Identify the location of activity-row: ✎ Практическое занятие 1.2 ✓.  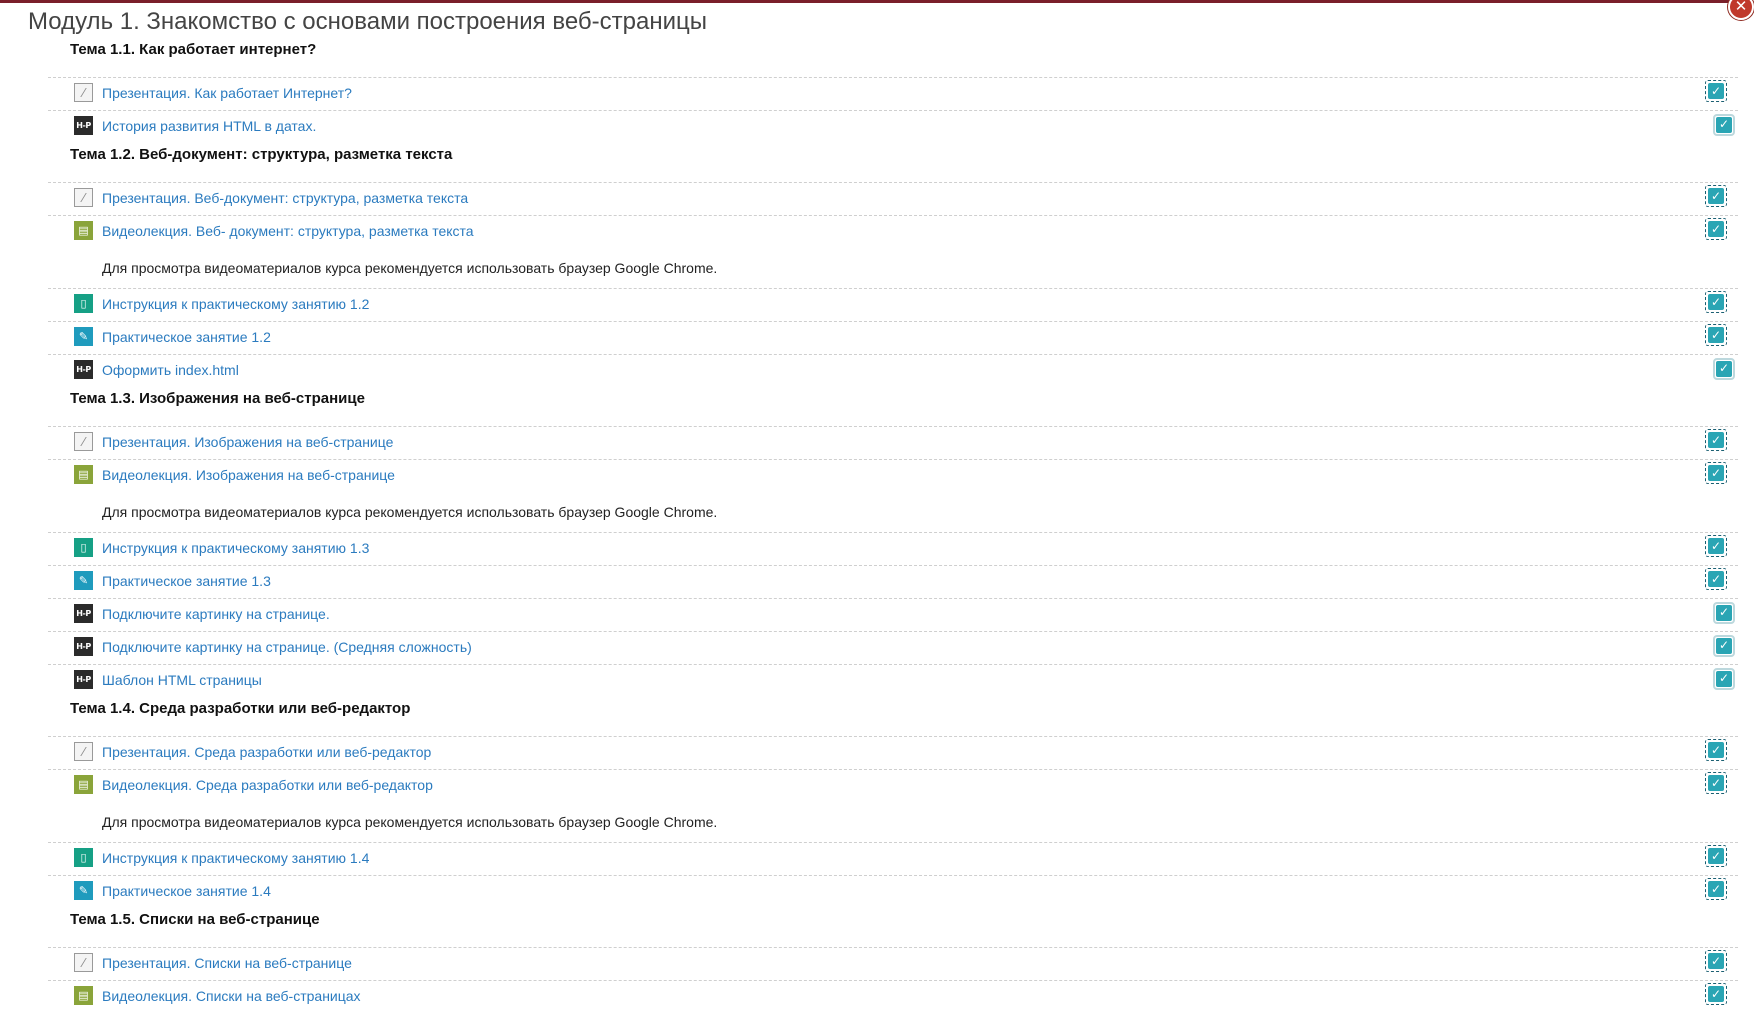
(893, 337).